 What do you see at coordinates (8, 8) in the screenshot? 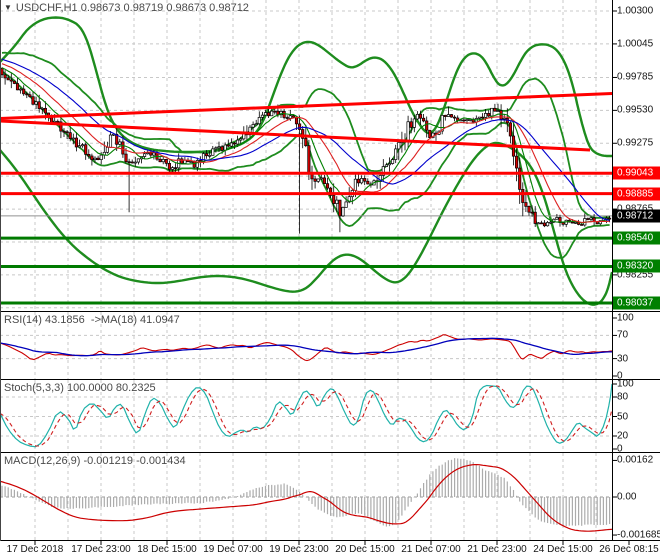
I see `symbol-dropdown-icon: ▼` at bounding box center [8, 8].